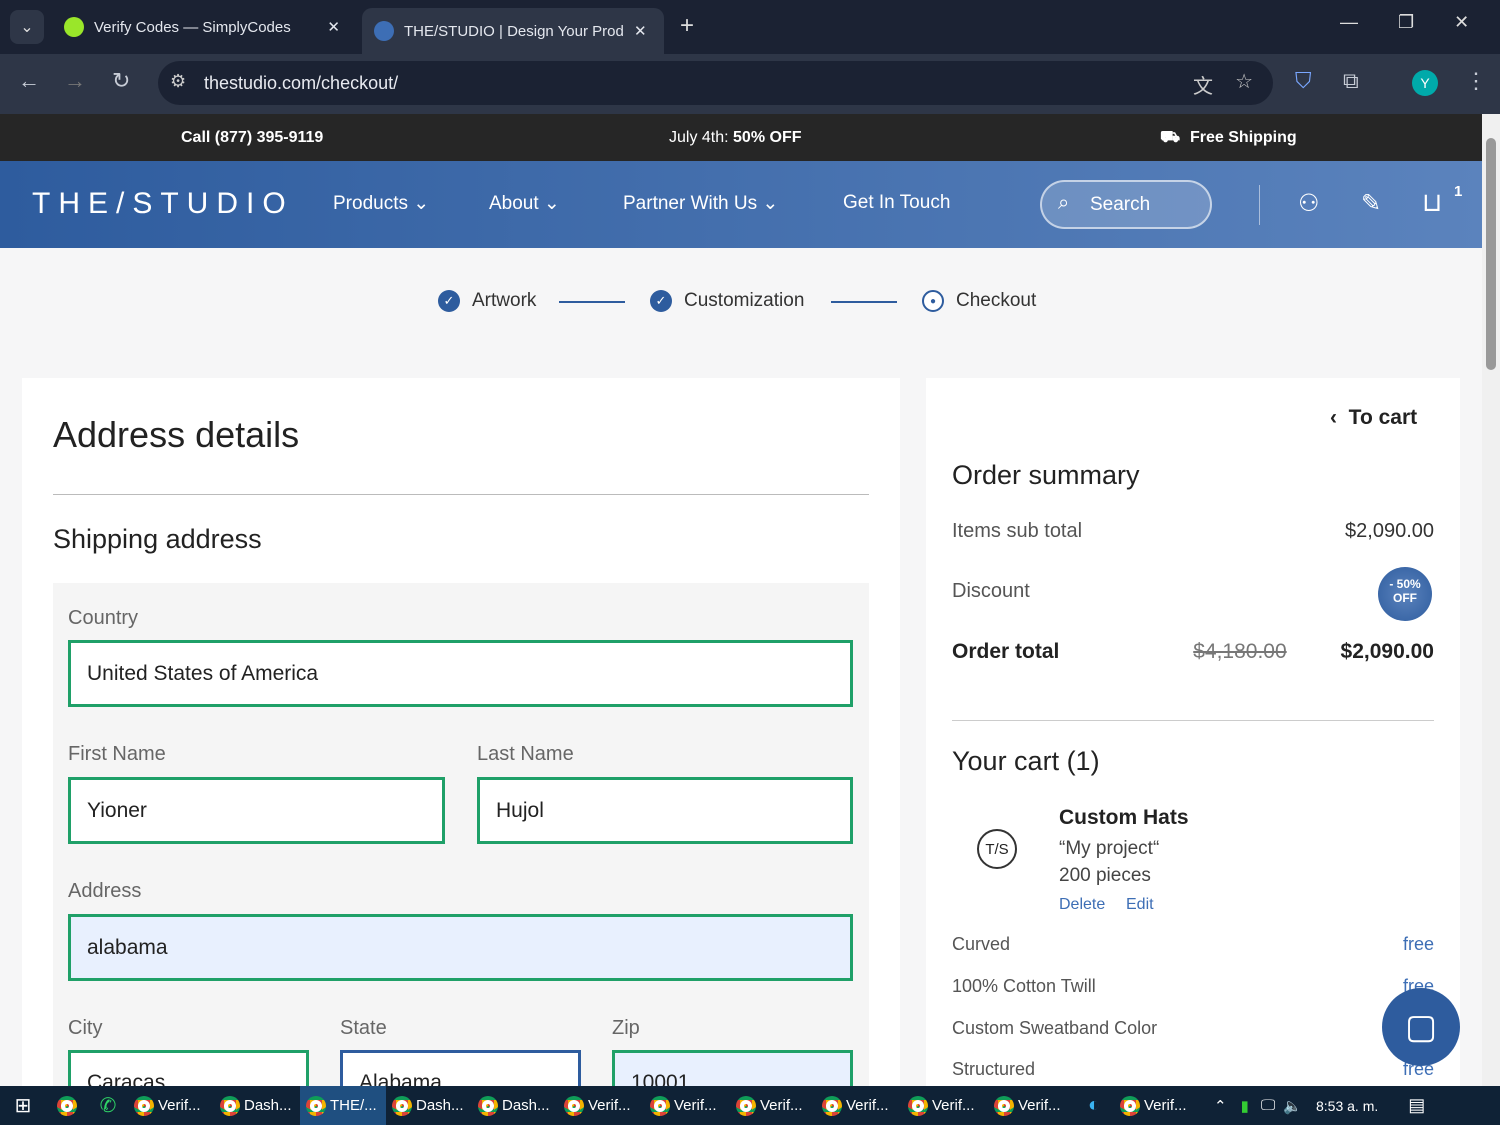 This screenshot has height=1125, width=1500. What do you see at coordinates (1373, 418) in the screenshot?
I see `to-cart-link: ‹ To cart` at bounding box center [1373, 418].